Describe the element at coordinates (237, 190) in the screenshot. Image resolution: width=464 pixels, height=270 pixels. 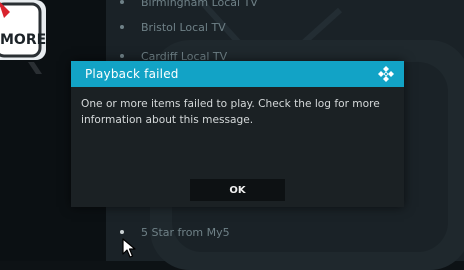
I see `ok-button: OK` at that location.